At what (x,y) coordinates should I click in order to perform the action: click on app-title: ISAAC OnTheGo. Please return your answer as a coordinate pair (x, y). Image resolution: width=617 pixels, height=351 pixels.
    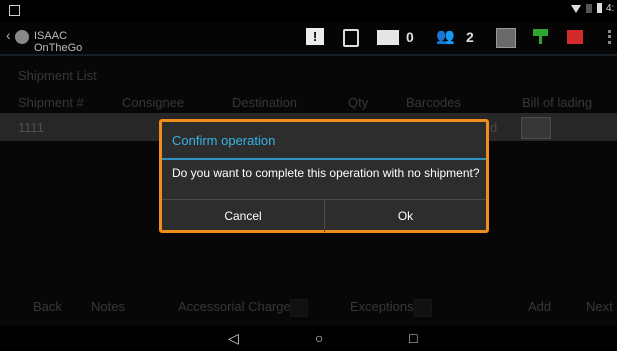
    Looking at the image, I should click on (58, 42).